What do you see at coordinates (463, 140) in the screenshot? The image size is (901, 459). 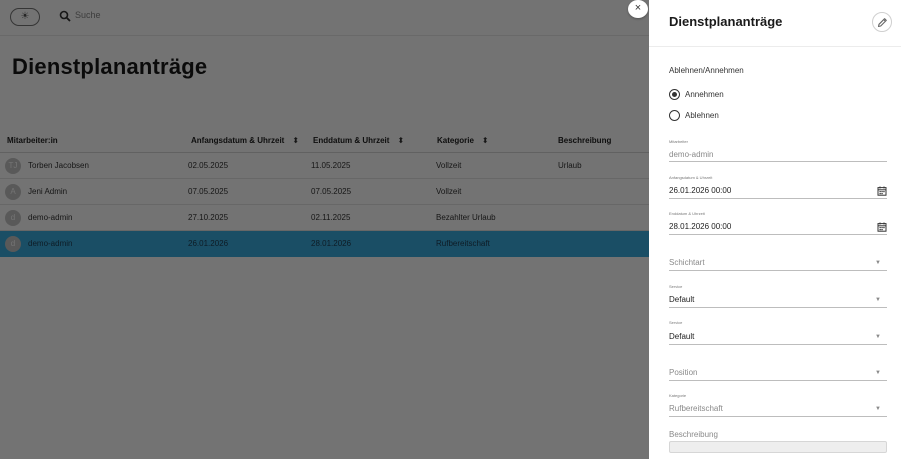 I see `column-header-category: Kategorie ⬍` at bounding box center [463, 140].